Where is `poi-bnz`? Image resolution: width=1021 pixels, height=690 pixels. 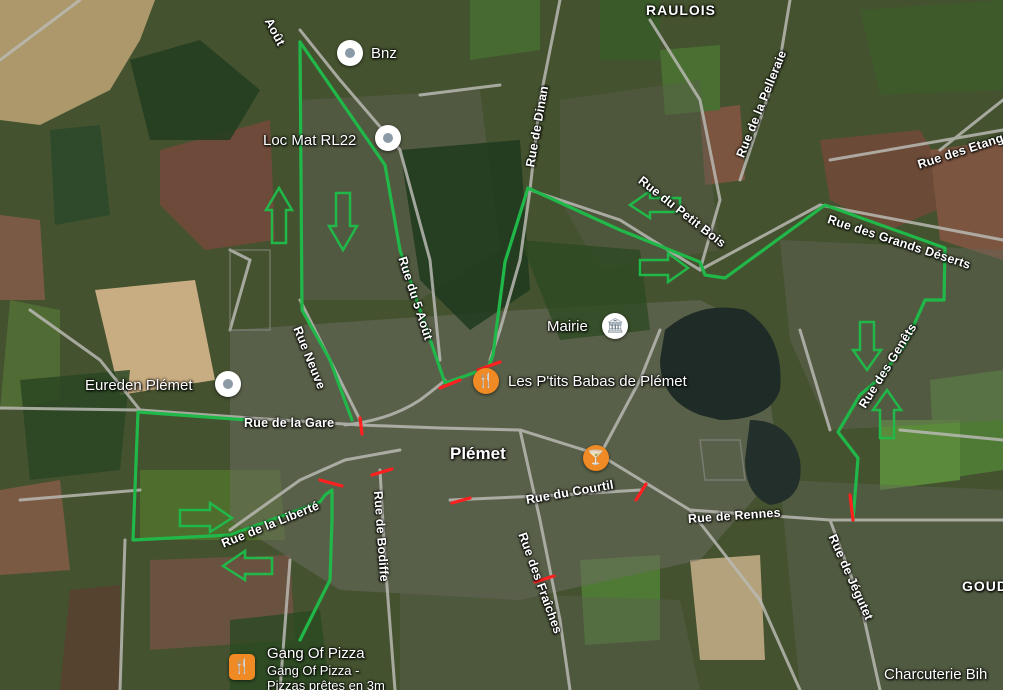 poi-bnz is located at coordinates (350, 53).